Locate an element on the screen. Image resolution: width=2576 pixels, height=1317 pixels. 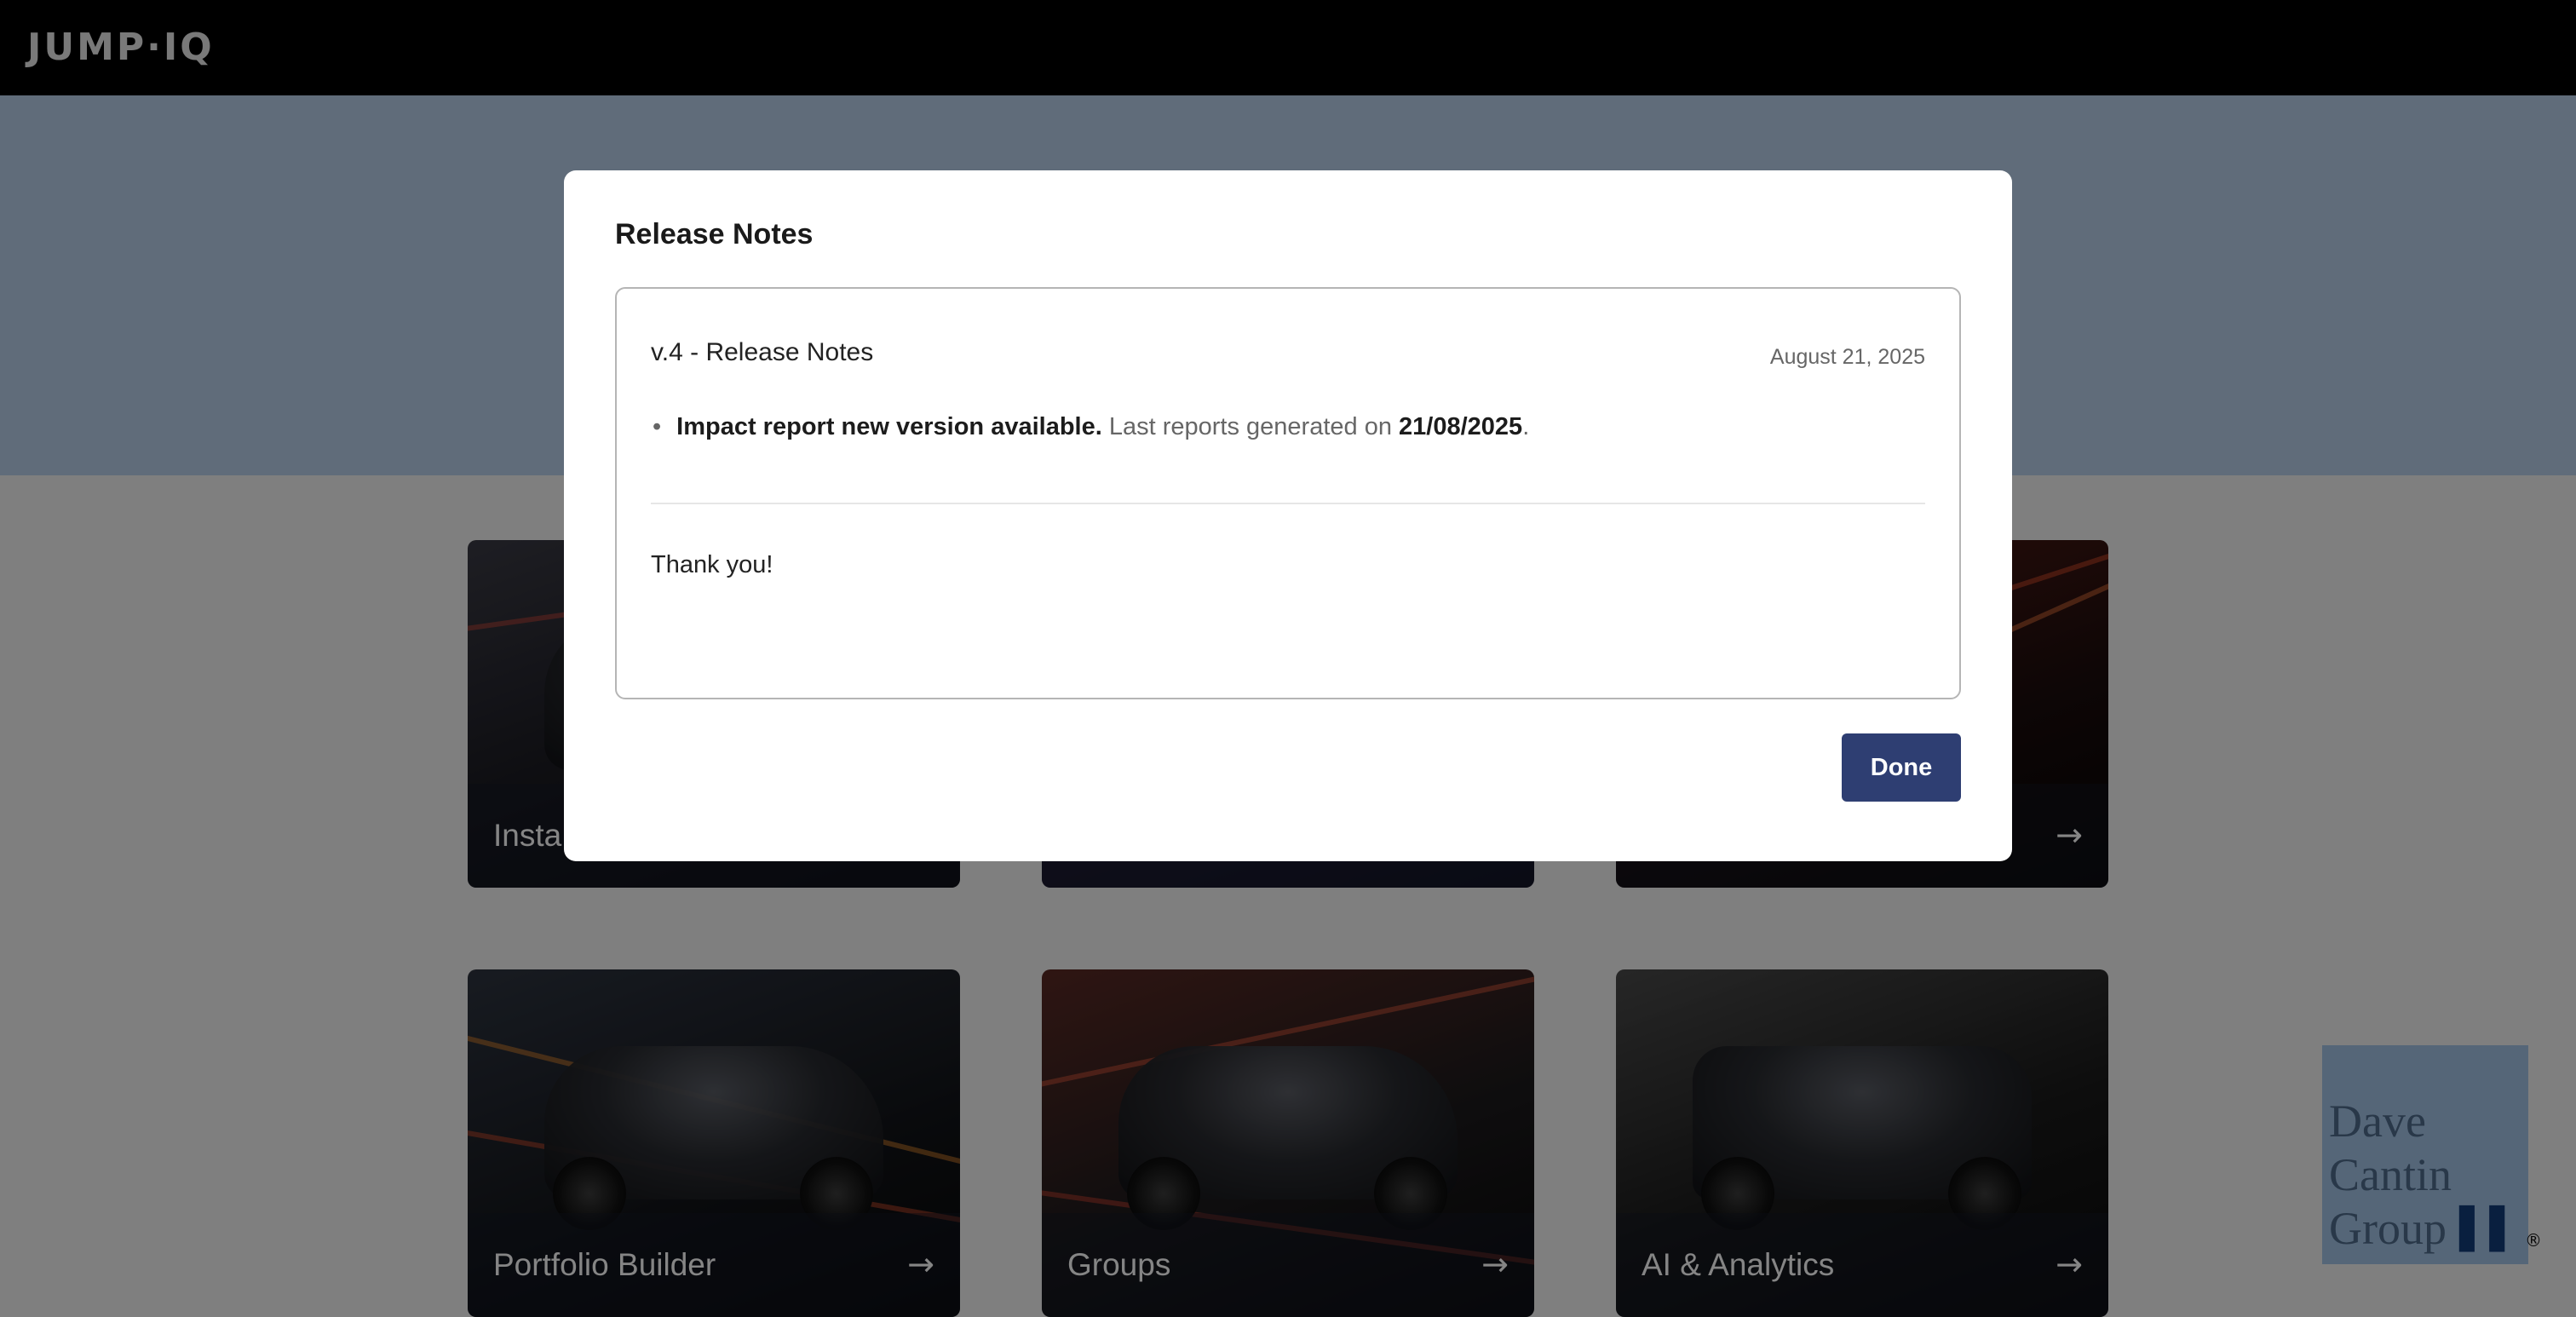
thank-you-text: Thank you! is located at coordinates (712, 564).